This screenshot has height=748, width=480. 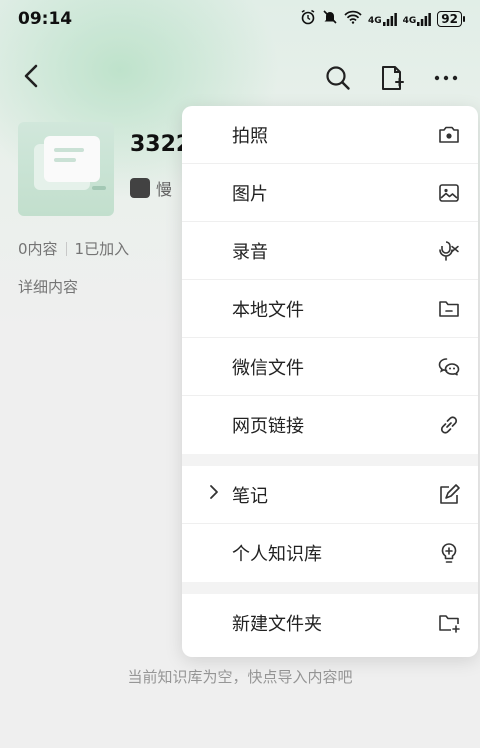 What do you see at coordinates (277, 624) in the screenshot?
I see `menu-item-label: 新建文件夹` at bounding box center [277, 624].